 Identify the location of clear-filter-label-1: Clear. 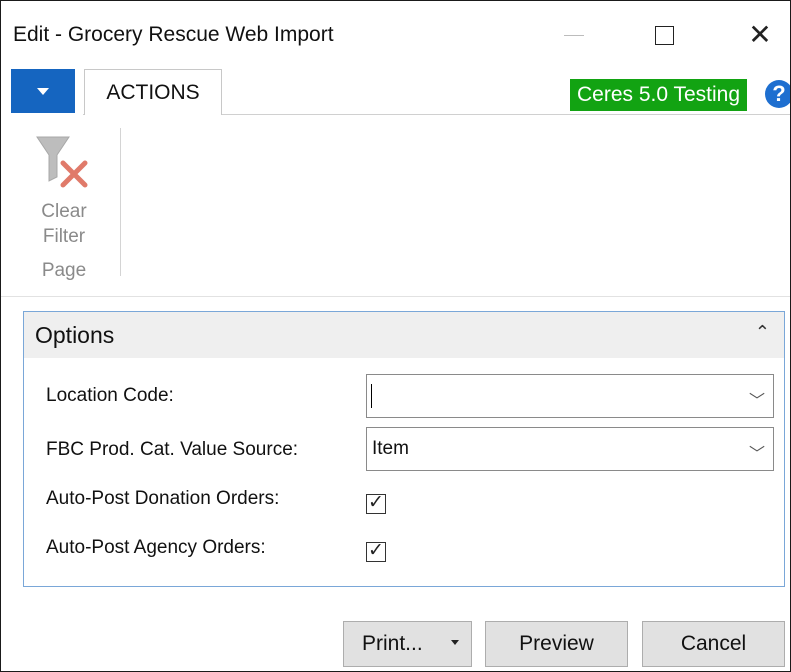
(64, 211).